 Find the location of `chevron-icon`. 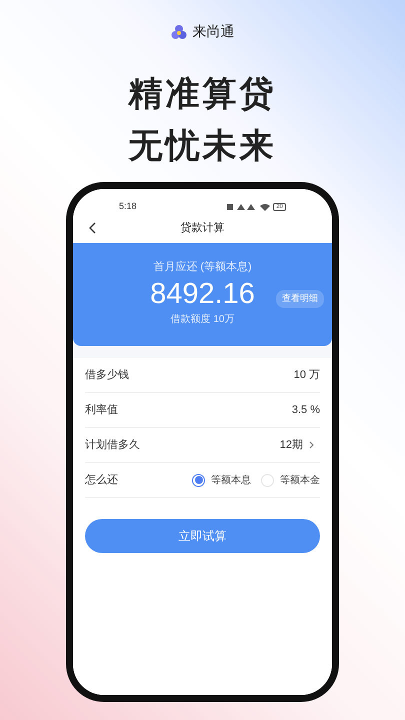

chevron-icon is located at coordinates (311, 445).